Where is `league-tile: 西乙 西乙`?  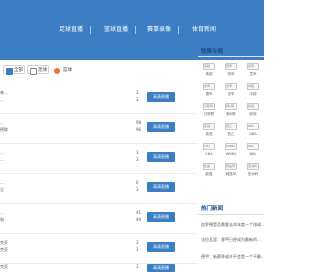 league-tile: 西乙 西乙 is located at coordinates (231, 132).